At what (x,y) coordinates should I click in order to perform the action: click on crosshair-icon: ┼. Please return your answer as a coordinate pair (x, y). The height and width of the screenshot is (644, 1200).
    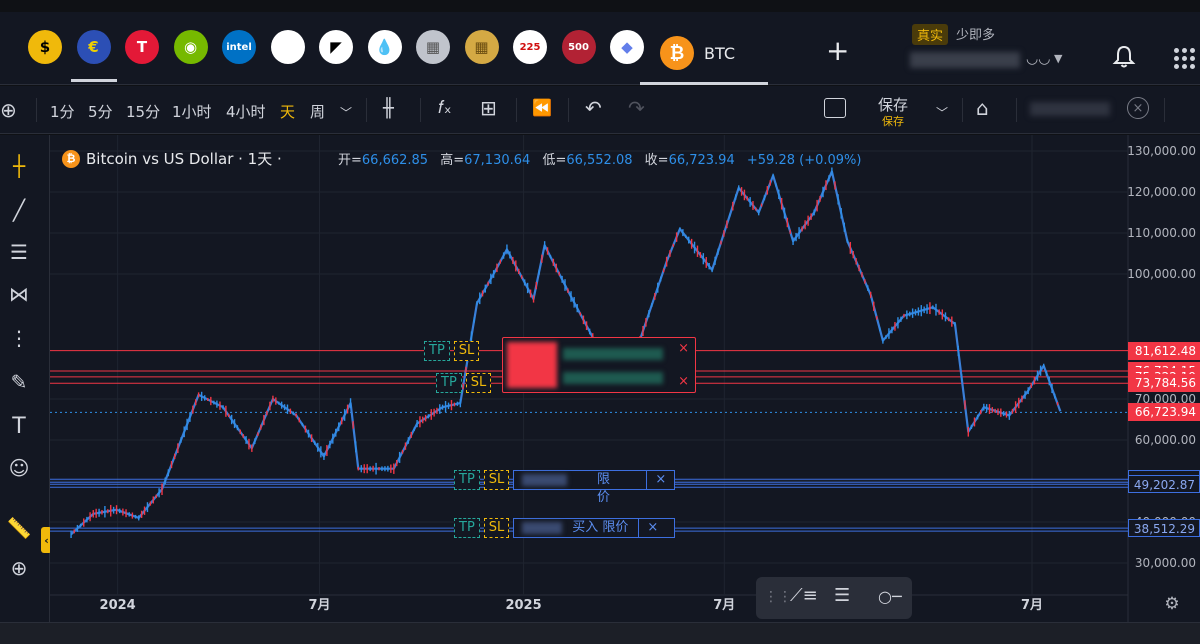
    Looking at the image, I should click on (19, 166).